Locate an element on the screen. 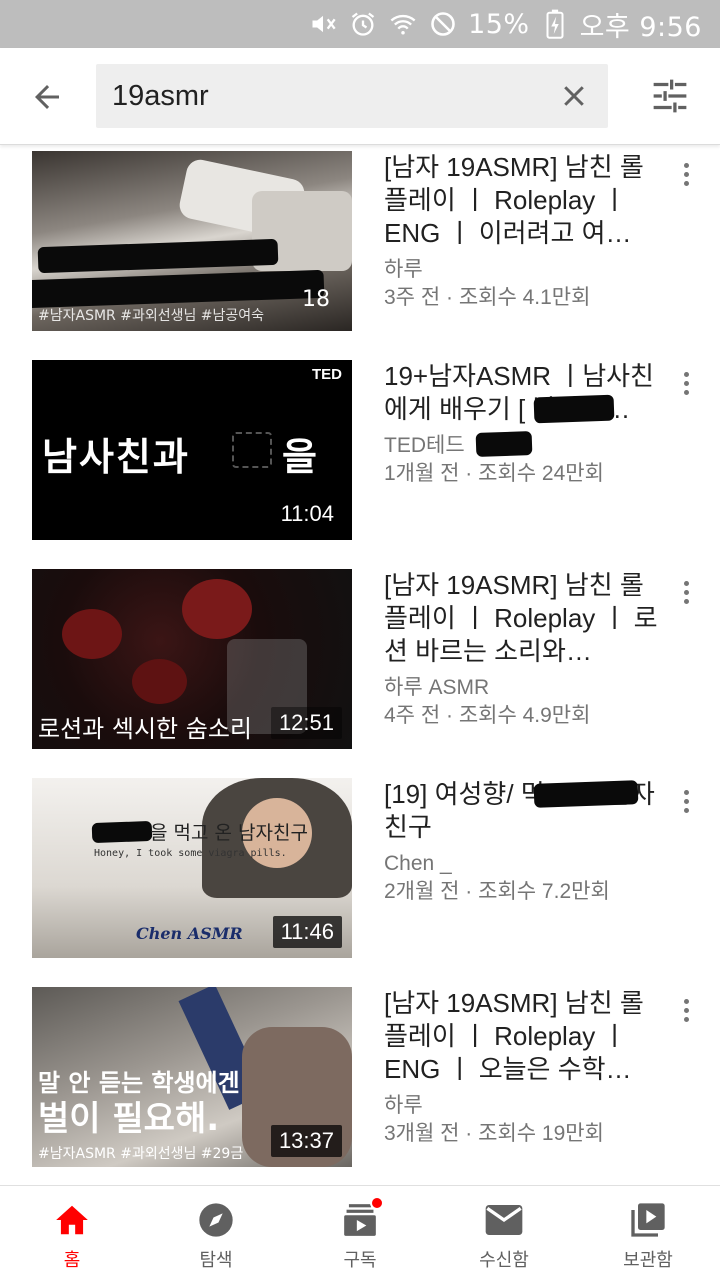 The image size is (720, 1280). thumbnail-tags: #남자ASMR #과외선생님 #29금 is located at coordinates (141, 1154).